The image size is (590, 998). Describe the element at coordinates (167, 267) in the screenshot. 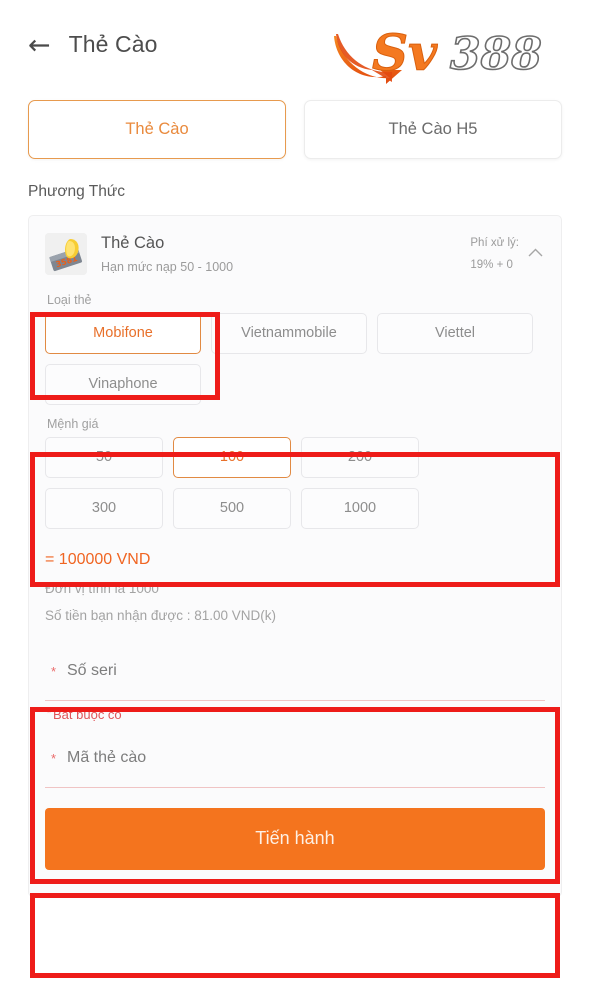

I see `method-limit: Hạn mức nạp 50 - 1000` at that location.